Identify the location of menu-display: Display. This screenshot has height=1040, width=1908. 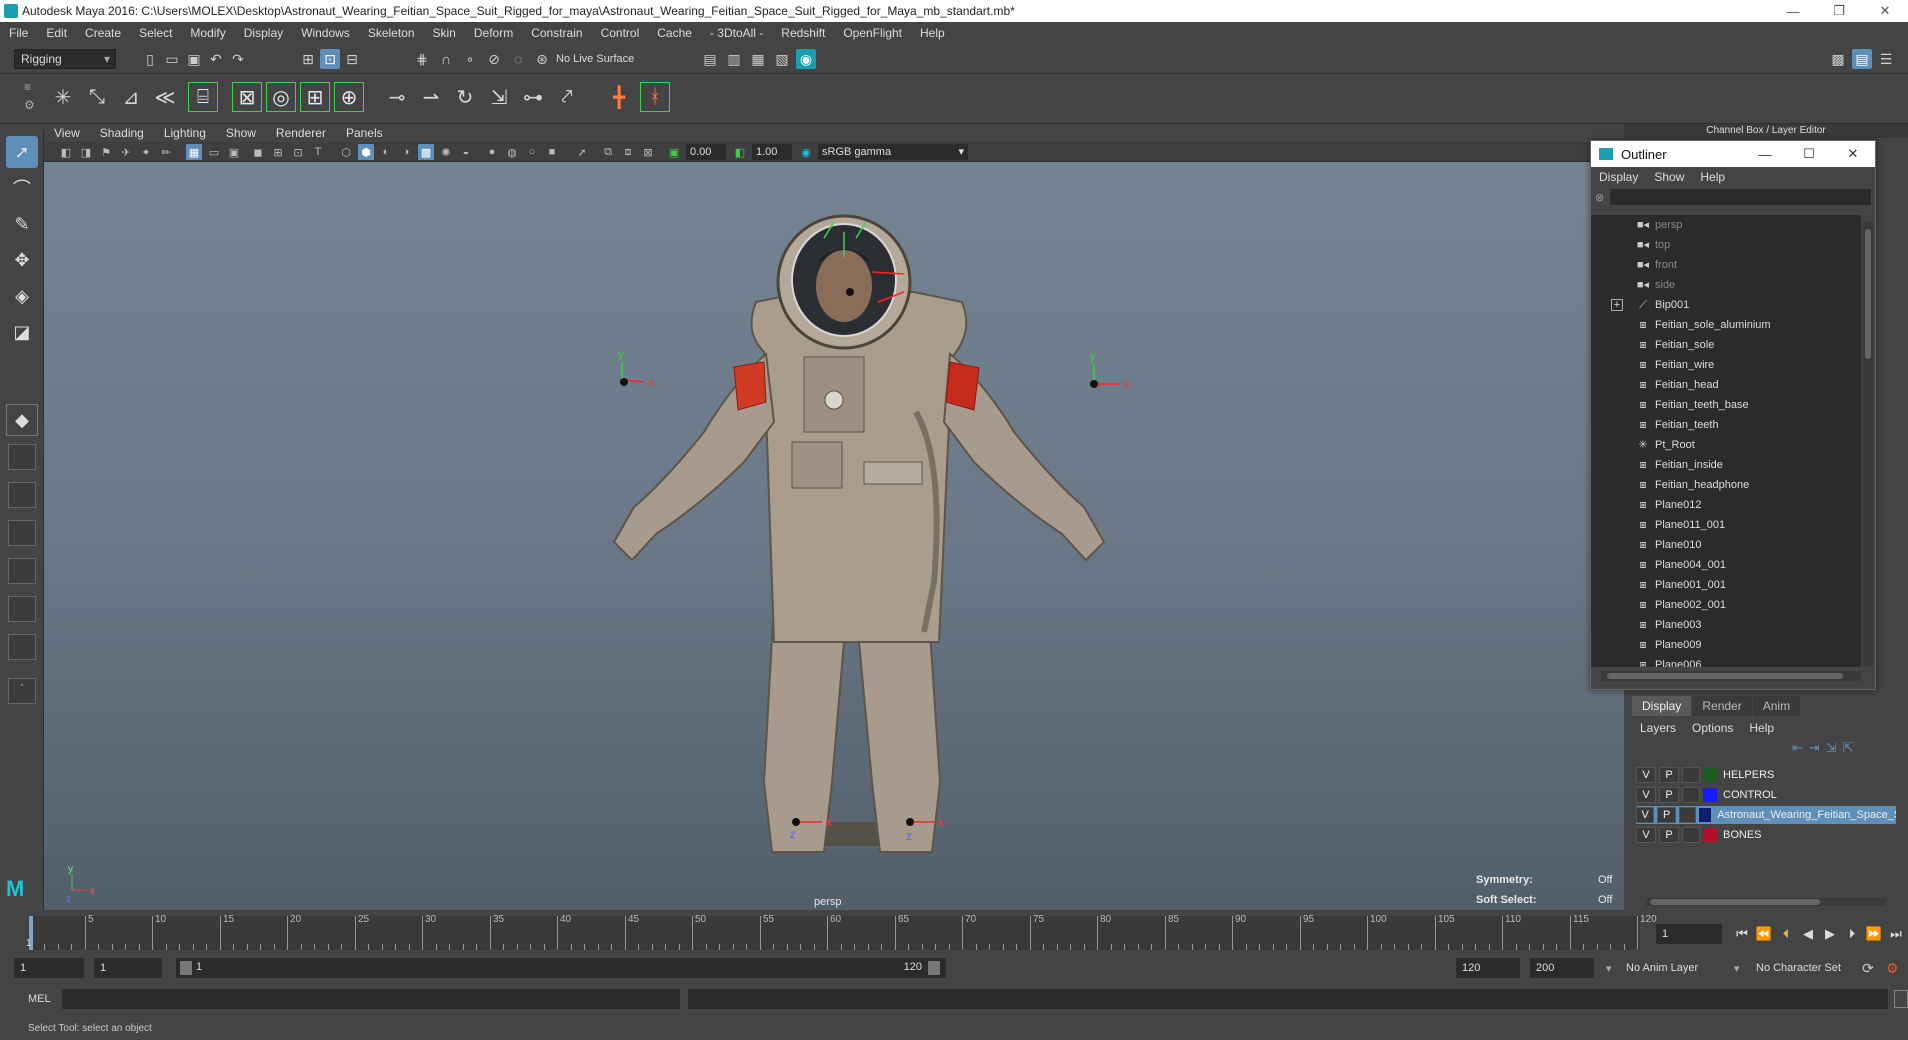
(263, 33).